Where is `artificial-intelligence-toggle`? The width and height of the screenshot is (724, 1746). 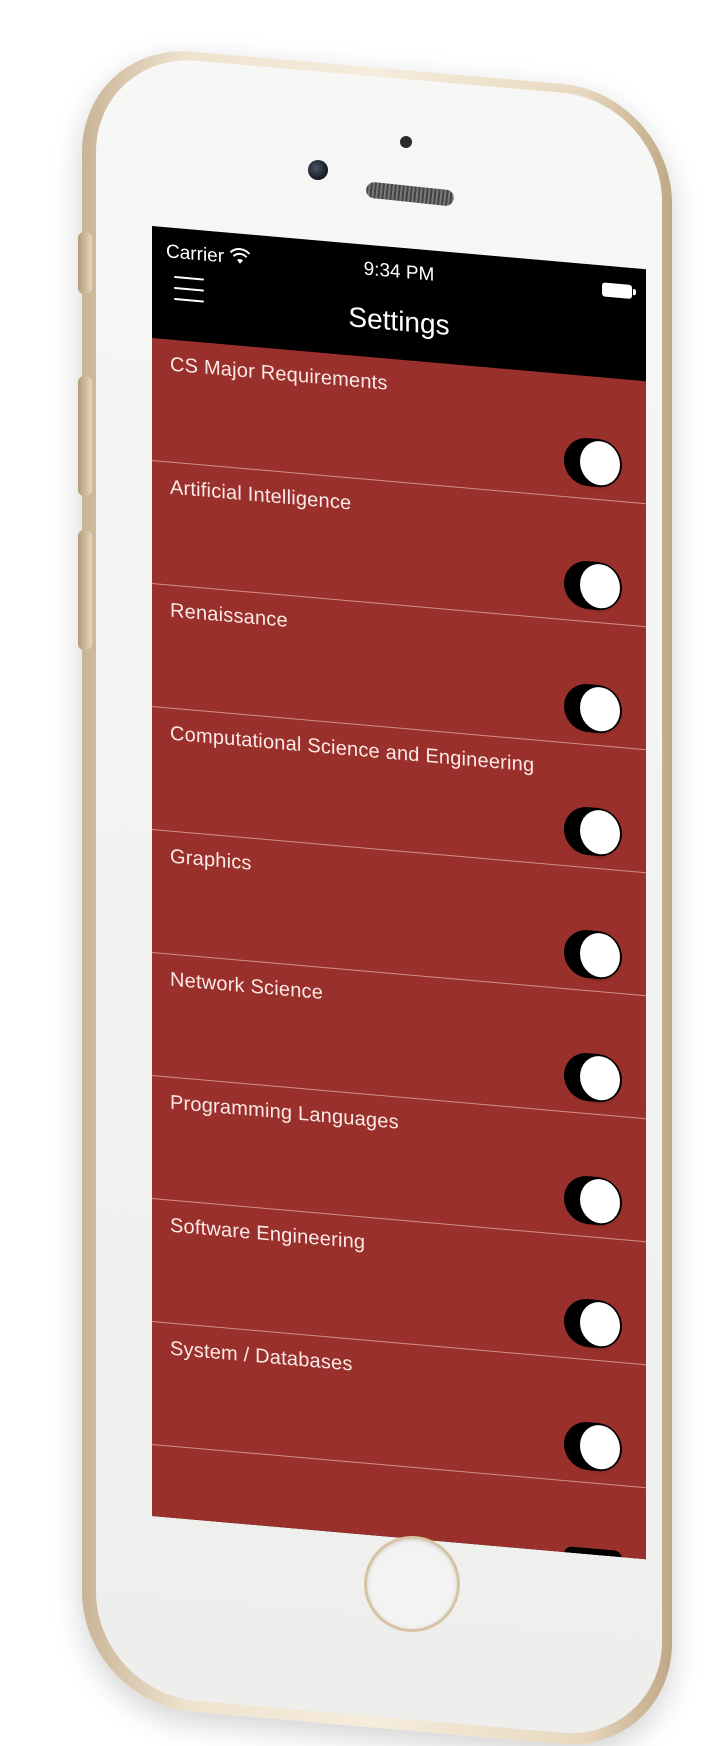 artificial-intelligence-toggle is located at coordinates (593, 586).